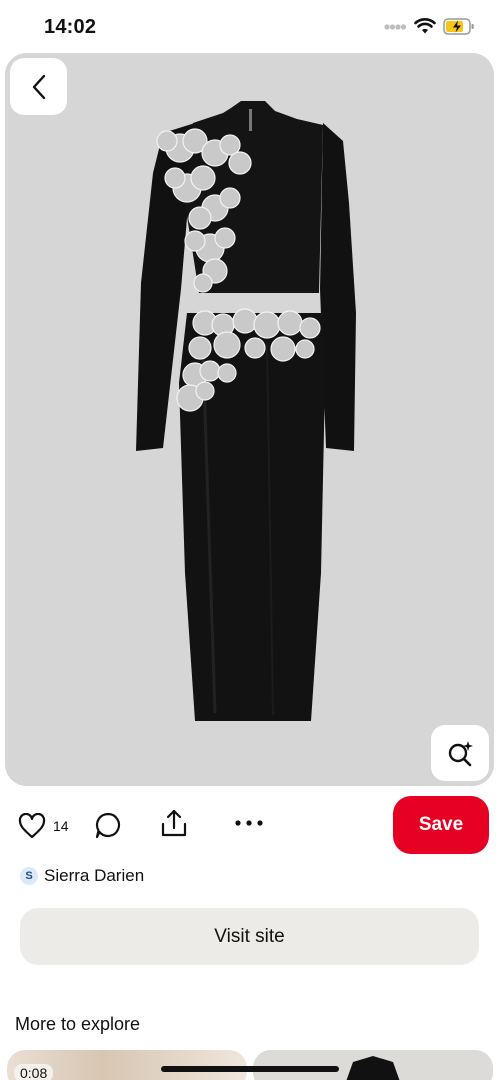  I want to click on chevron-left-icon, so click(38, 86).